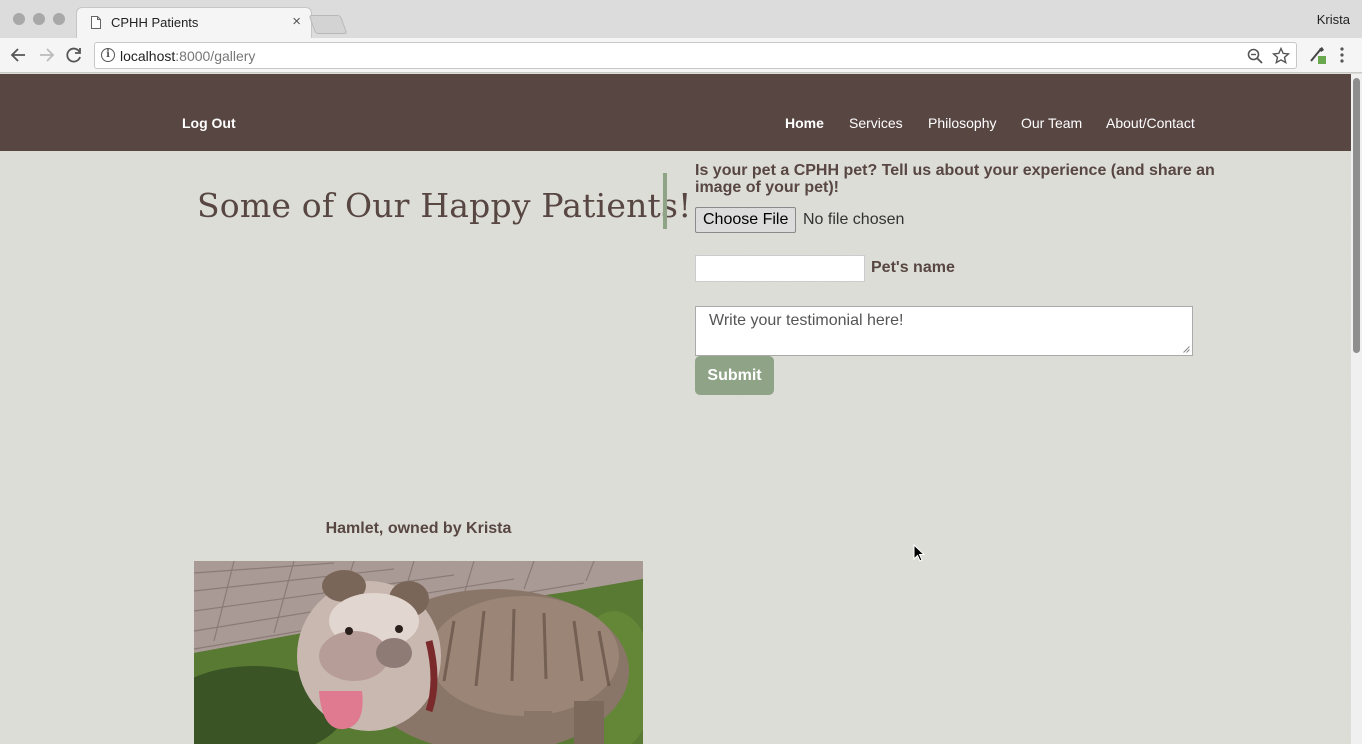 The height and width of the screenshot is (744, 1362). Describe the element at coordinates (155, 22) in the screenshot. I see `tab-title: CPHH Patients` at that location.